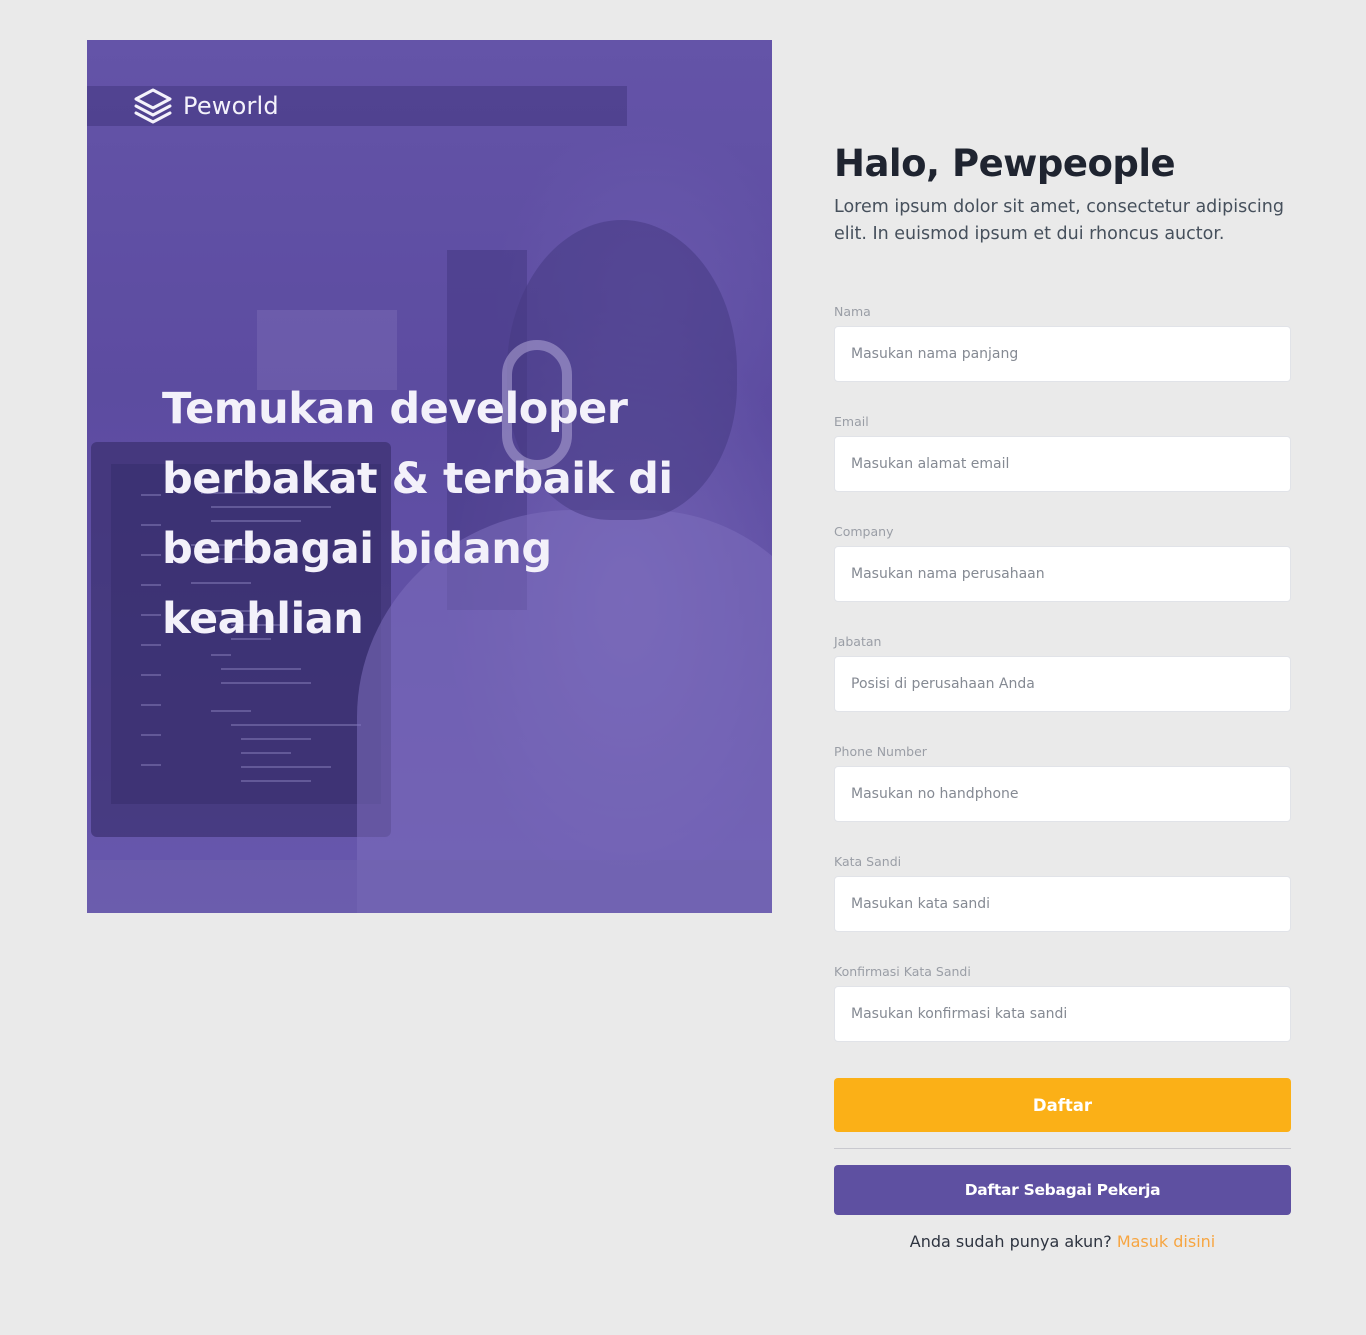 The height and width of the screenshot is (1335, 1366). I want to click on email-field-group: Email, so click(1062, 453).